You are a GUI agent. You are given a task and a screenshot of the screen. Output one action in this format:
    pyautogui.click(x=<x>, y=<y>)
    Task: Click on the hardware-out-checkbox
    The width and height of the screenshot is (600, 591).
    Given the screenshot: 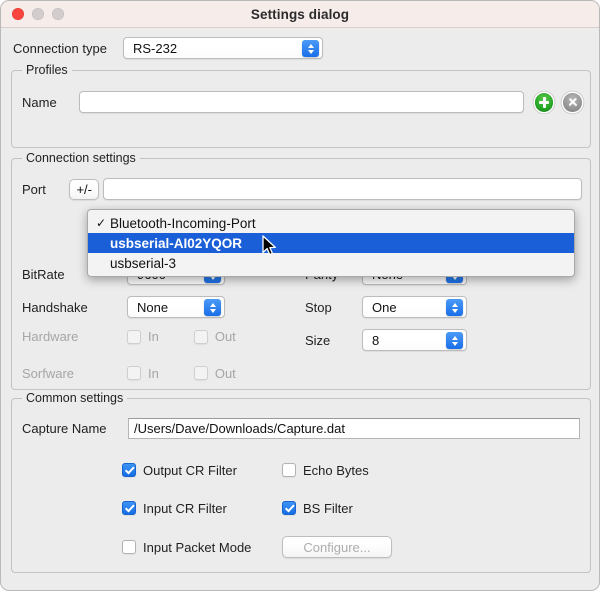 What is the action you would take?
    pyautogui.click(x=200, y=336)
    